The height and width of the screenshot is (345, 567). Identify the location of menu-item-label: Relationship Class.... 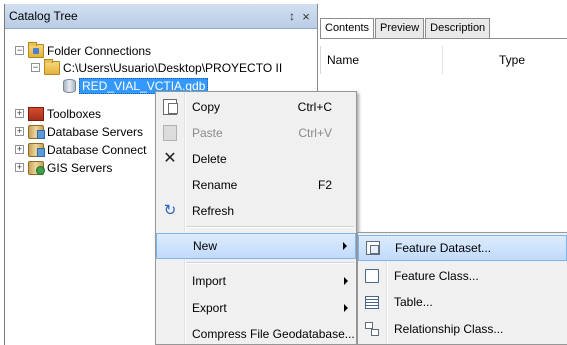
(449, 329).